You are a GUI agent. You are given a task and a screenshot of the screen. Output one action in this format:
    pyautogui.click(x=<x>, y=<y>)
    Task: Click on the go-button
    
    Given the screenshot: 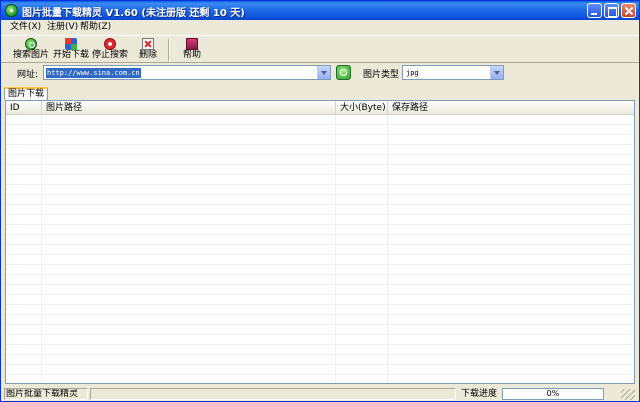 What is the action you would take?
    pyautogui.click(x=343, y=72)
    